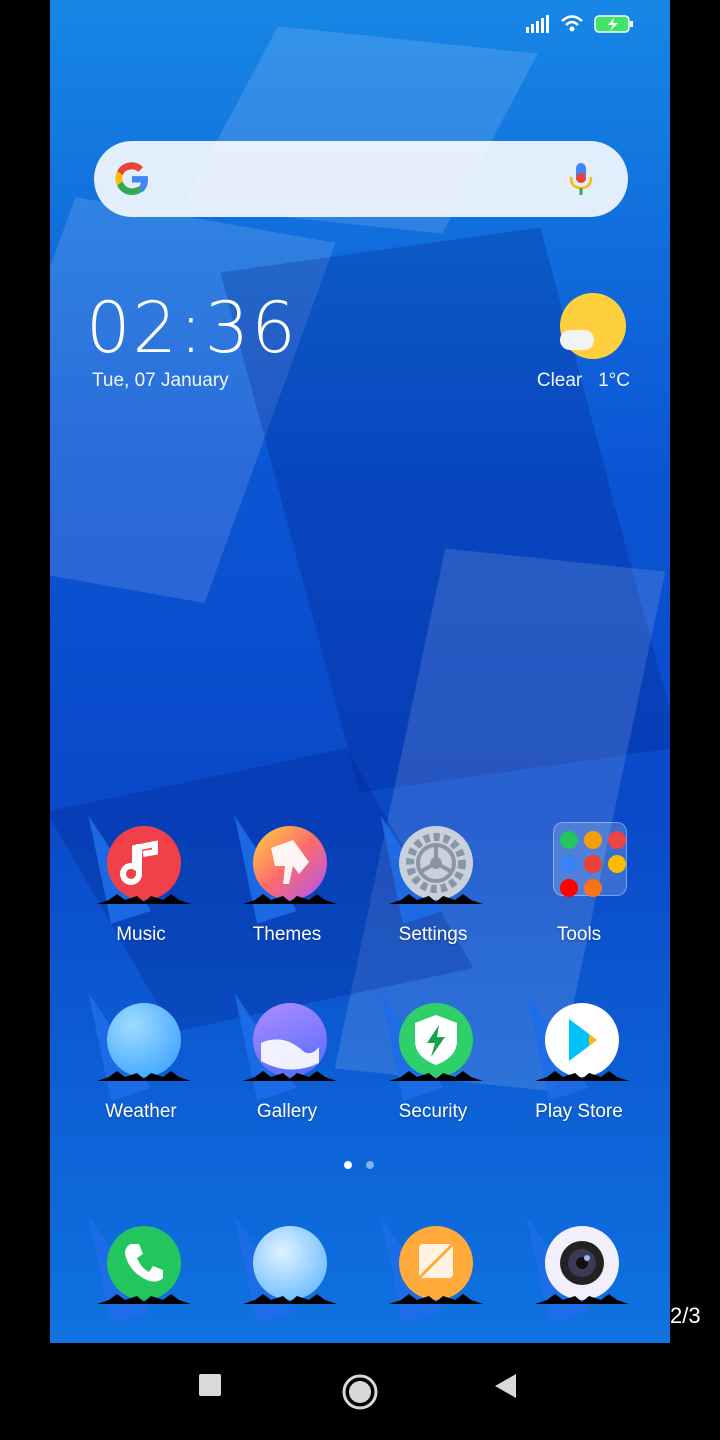  Describe the element at coordinates (144, 1263) in the screenshot. I see `phone-icon` at that location.